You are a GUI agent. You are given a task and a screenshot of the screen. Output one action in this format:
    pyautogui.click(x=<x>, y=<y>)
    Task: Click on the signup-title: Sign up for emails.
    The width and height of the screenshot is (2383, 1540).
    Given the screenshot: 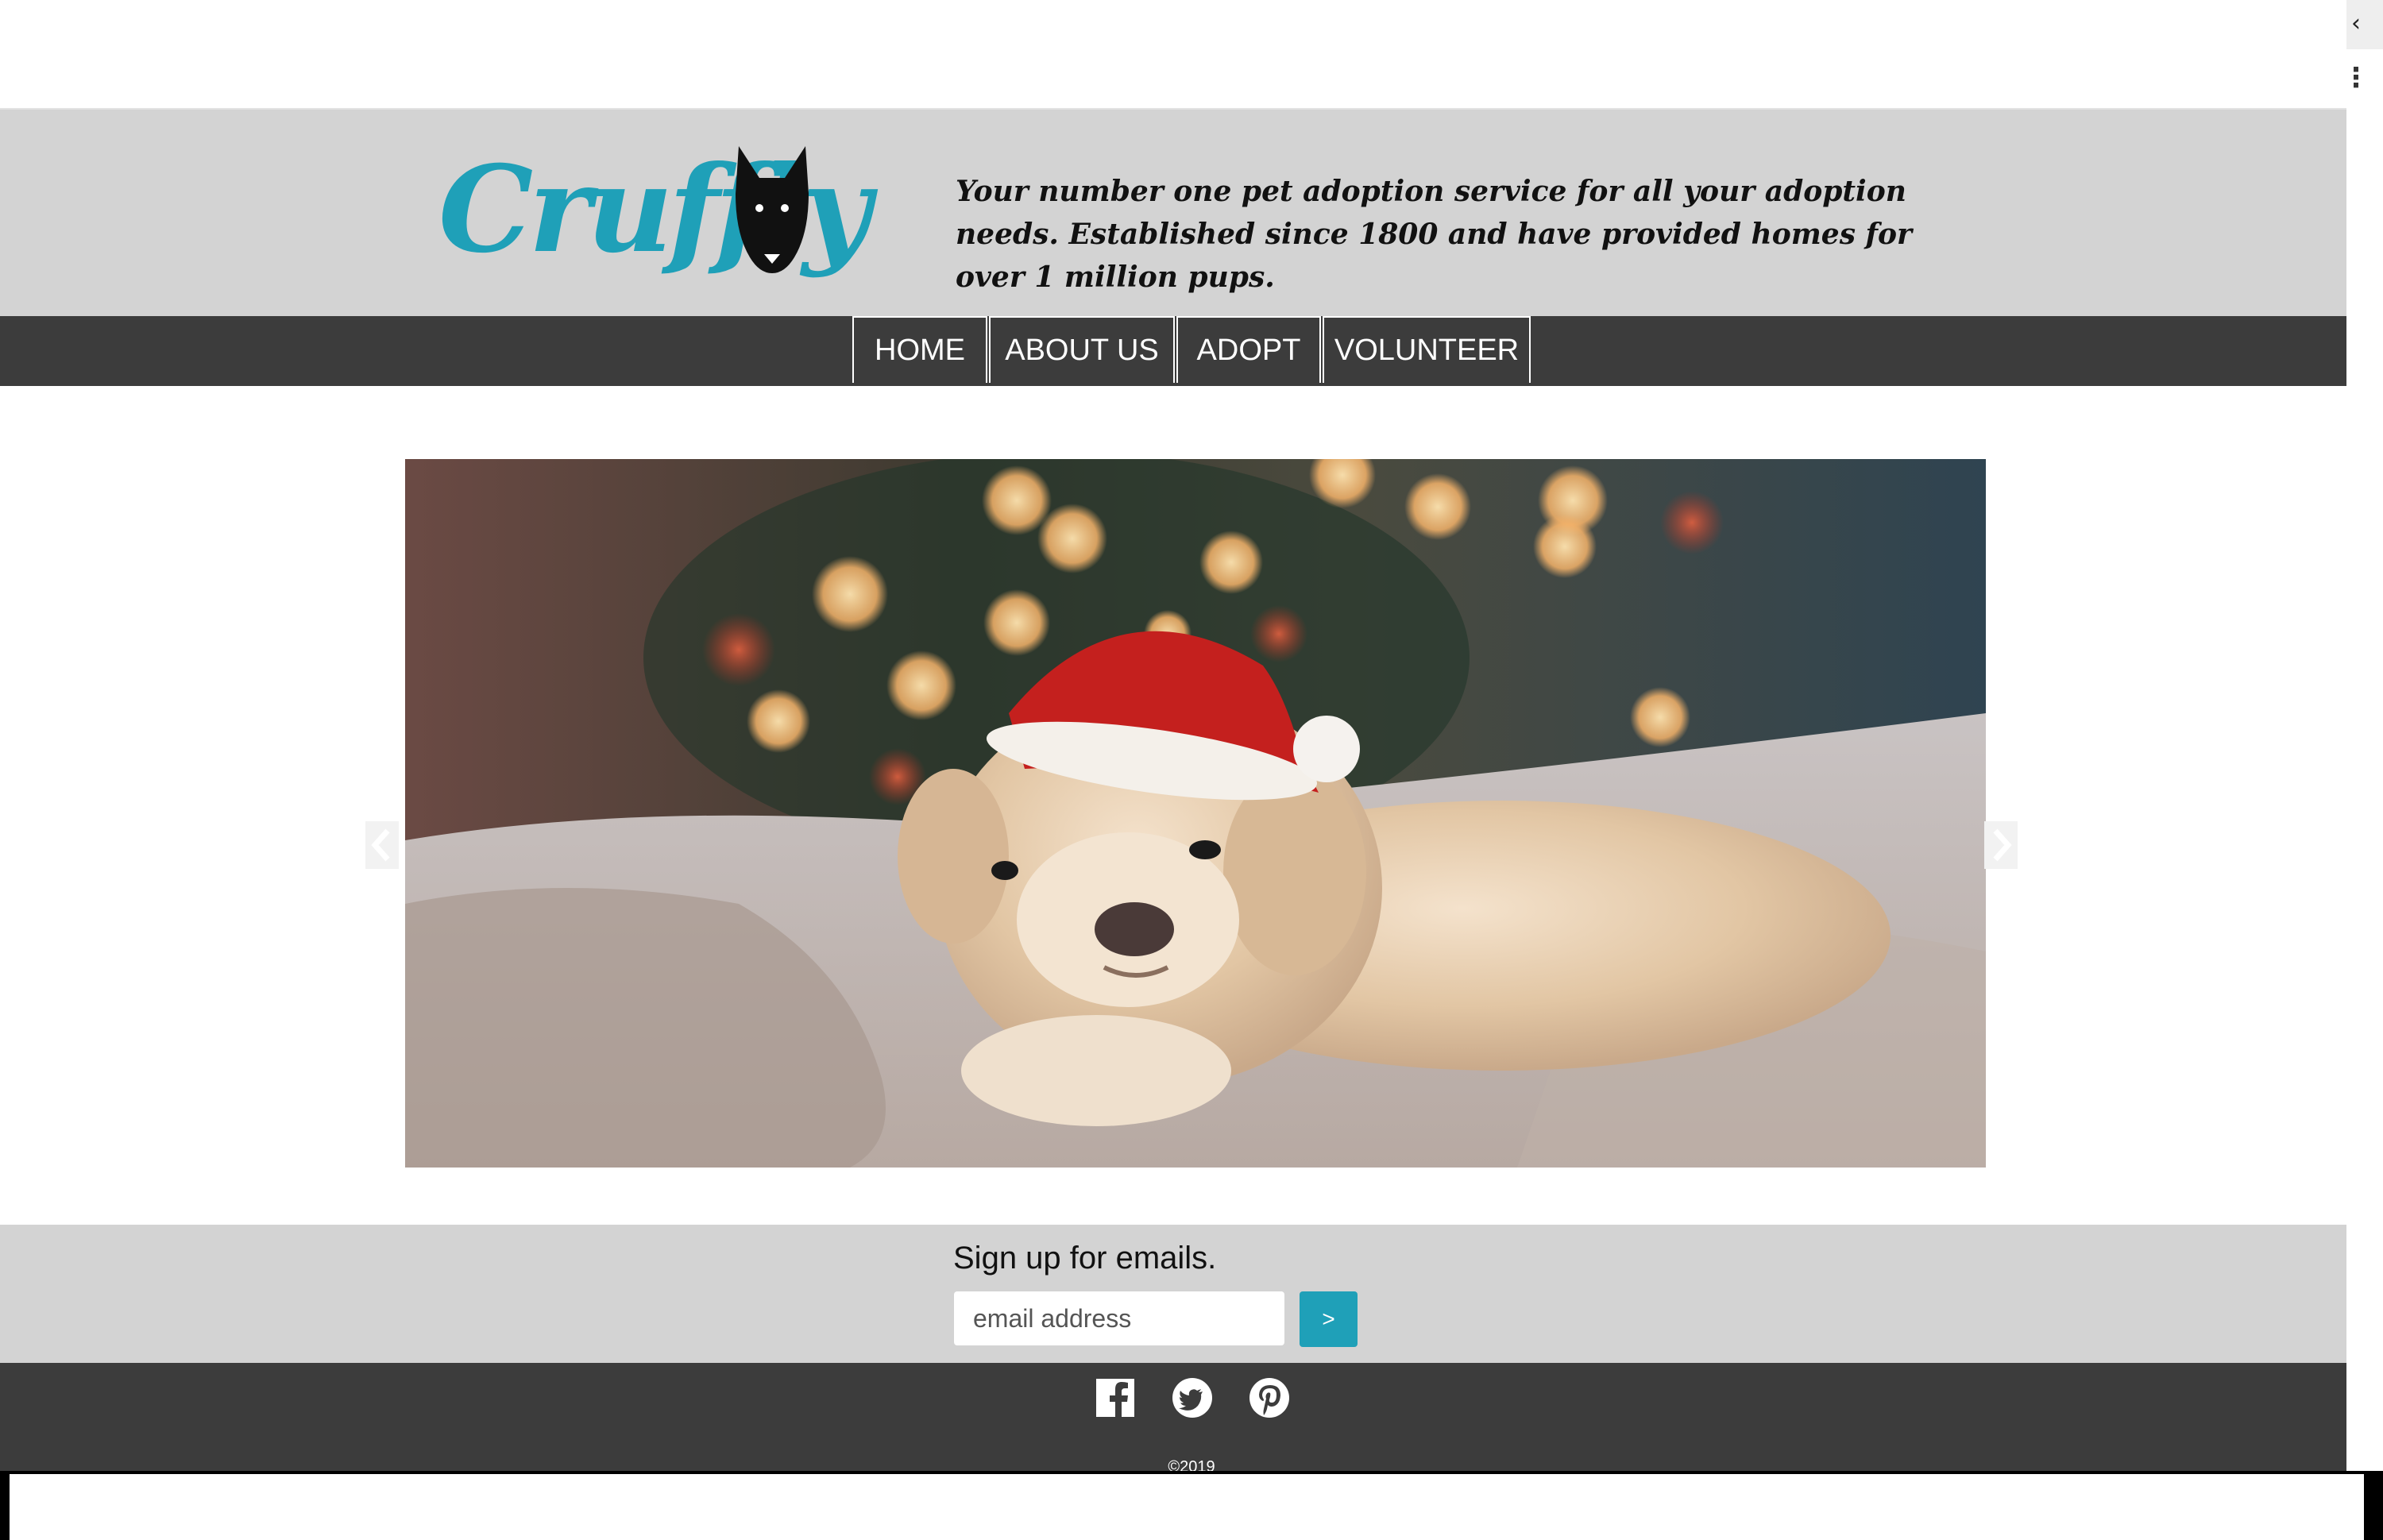 What is the action you would take?
    pyautogui.click(x=1085, y=1258)
    